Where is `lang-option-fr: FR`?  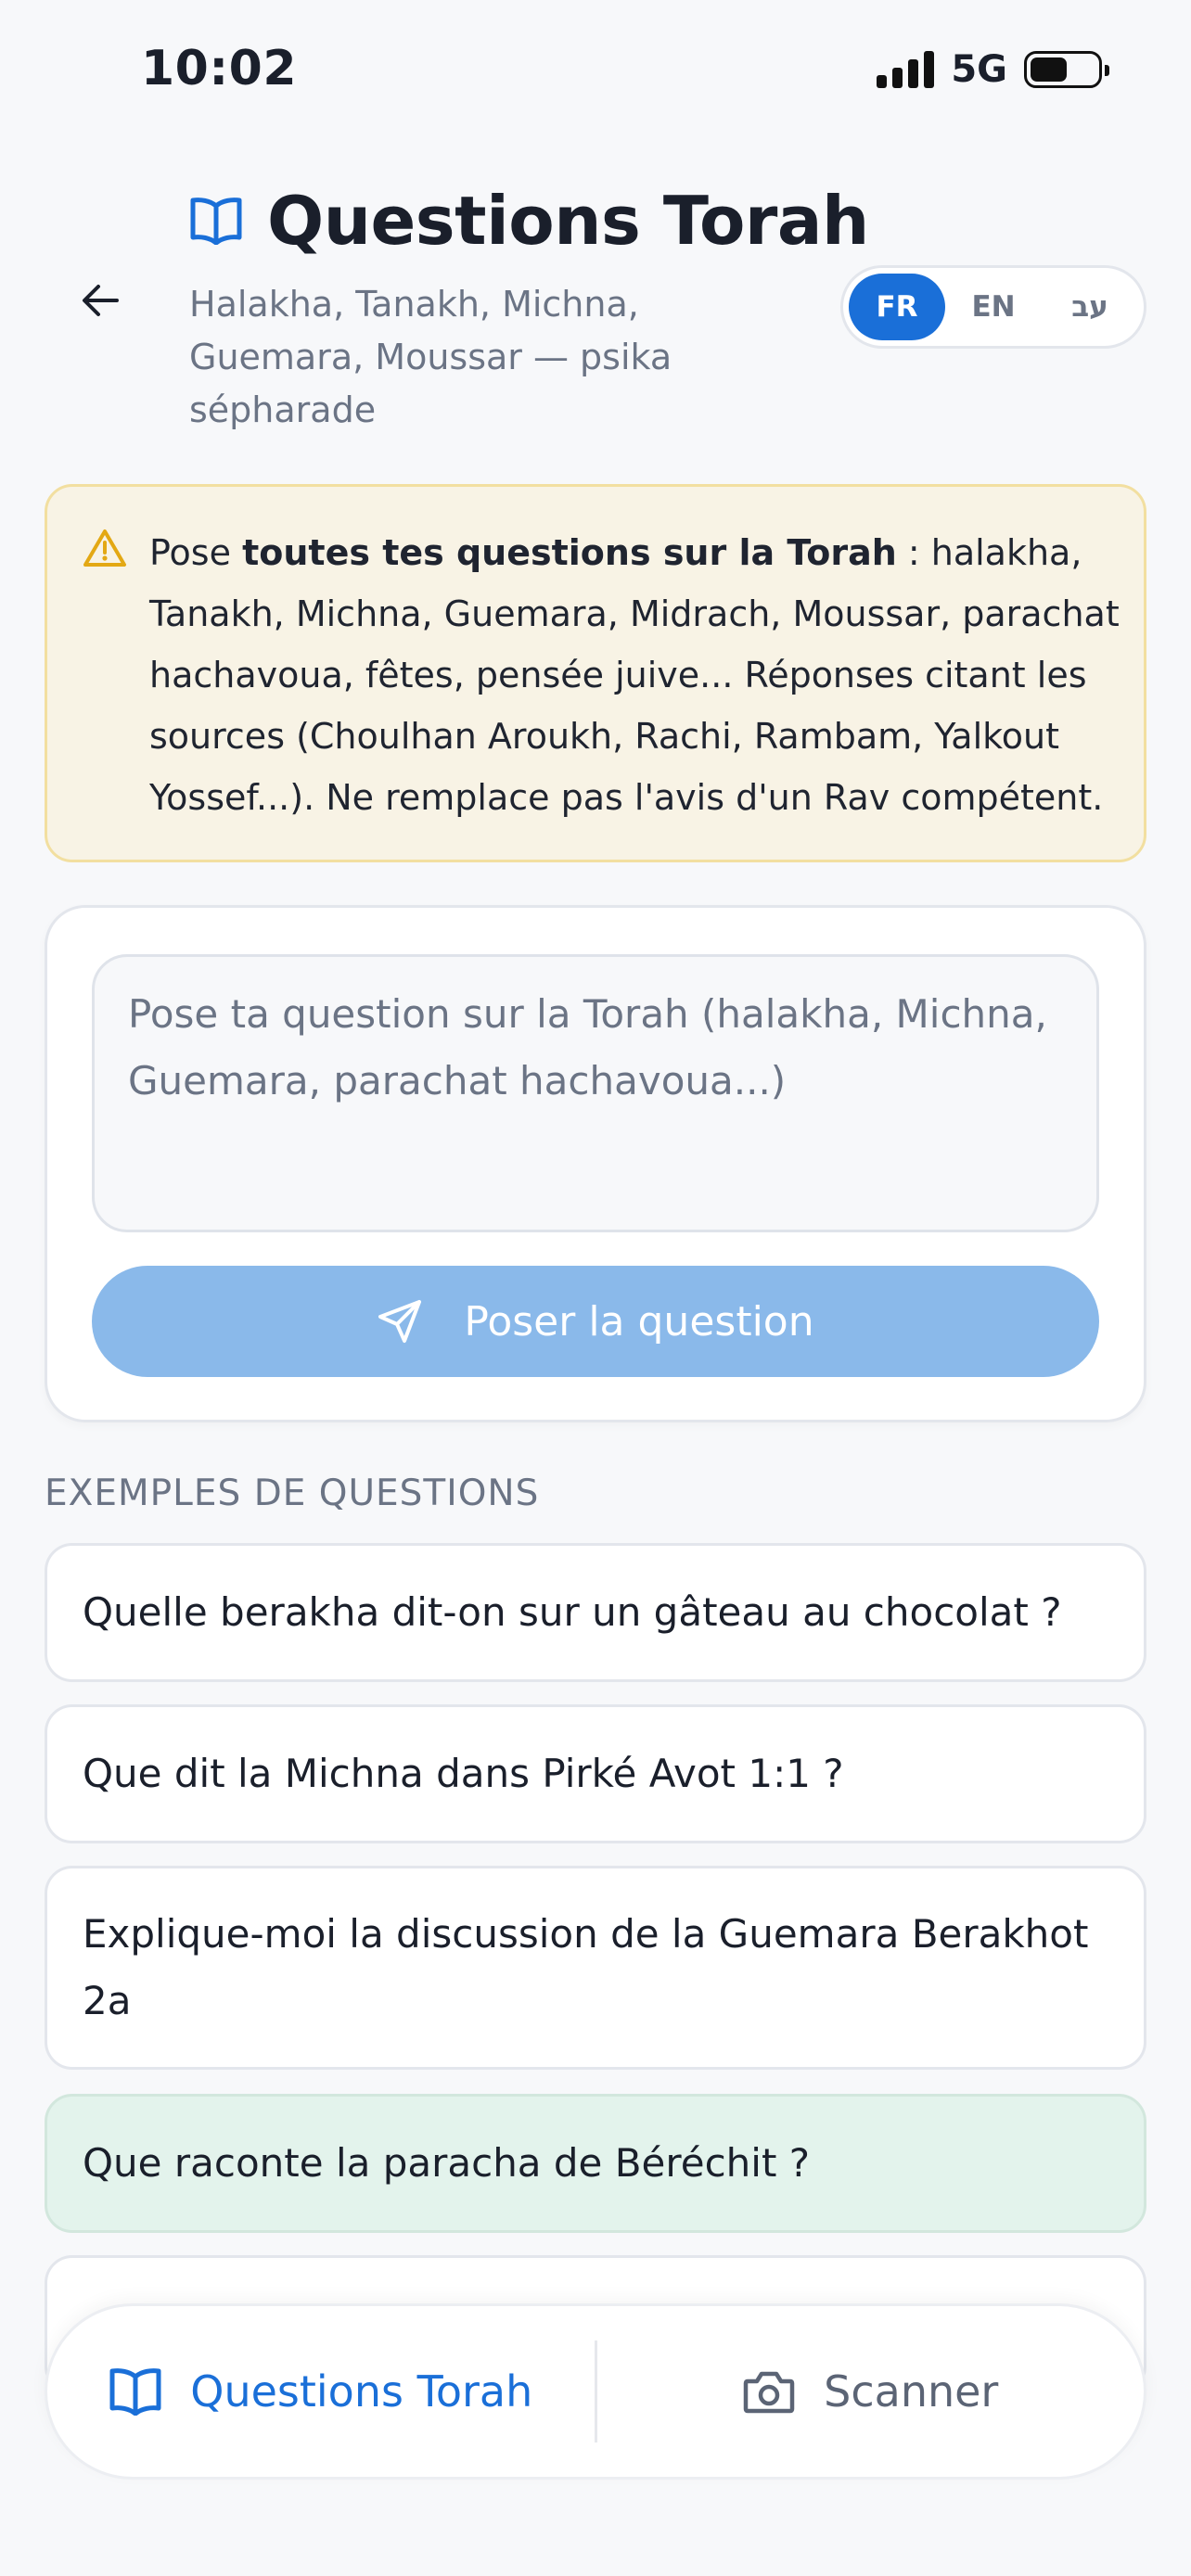
lang-option-fr: FR is located at coordinates (897, 307).